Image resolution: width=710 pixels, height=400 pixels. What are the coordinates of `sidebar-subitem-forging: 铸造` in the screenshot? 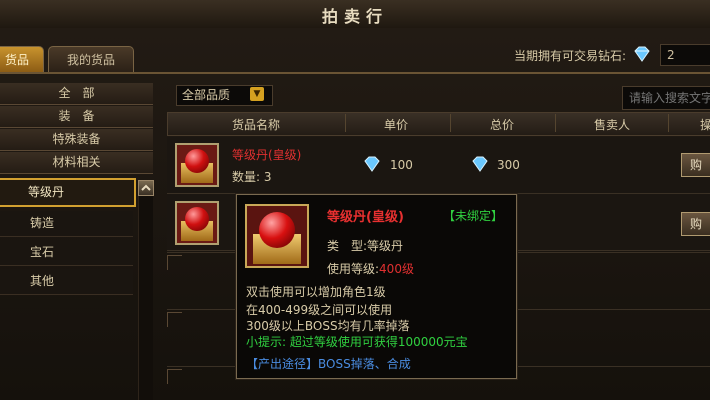 It's located at (66, 224).